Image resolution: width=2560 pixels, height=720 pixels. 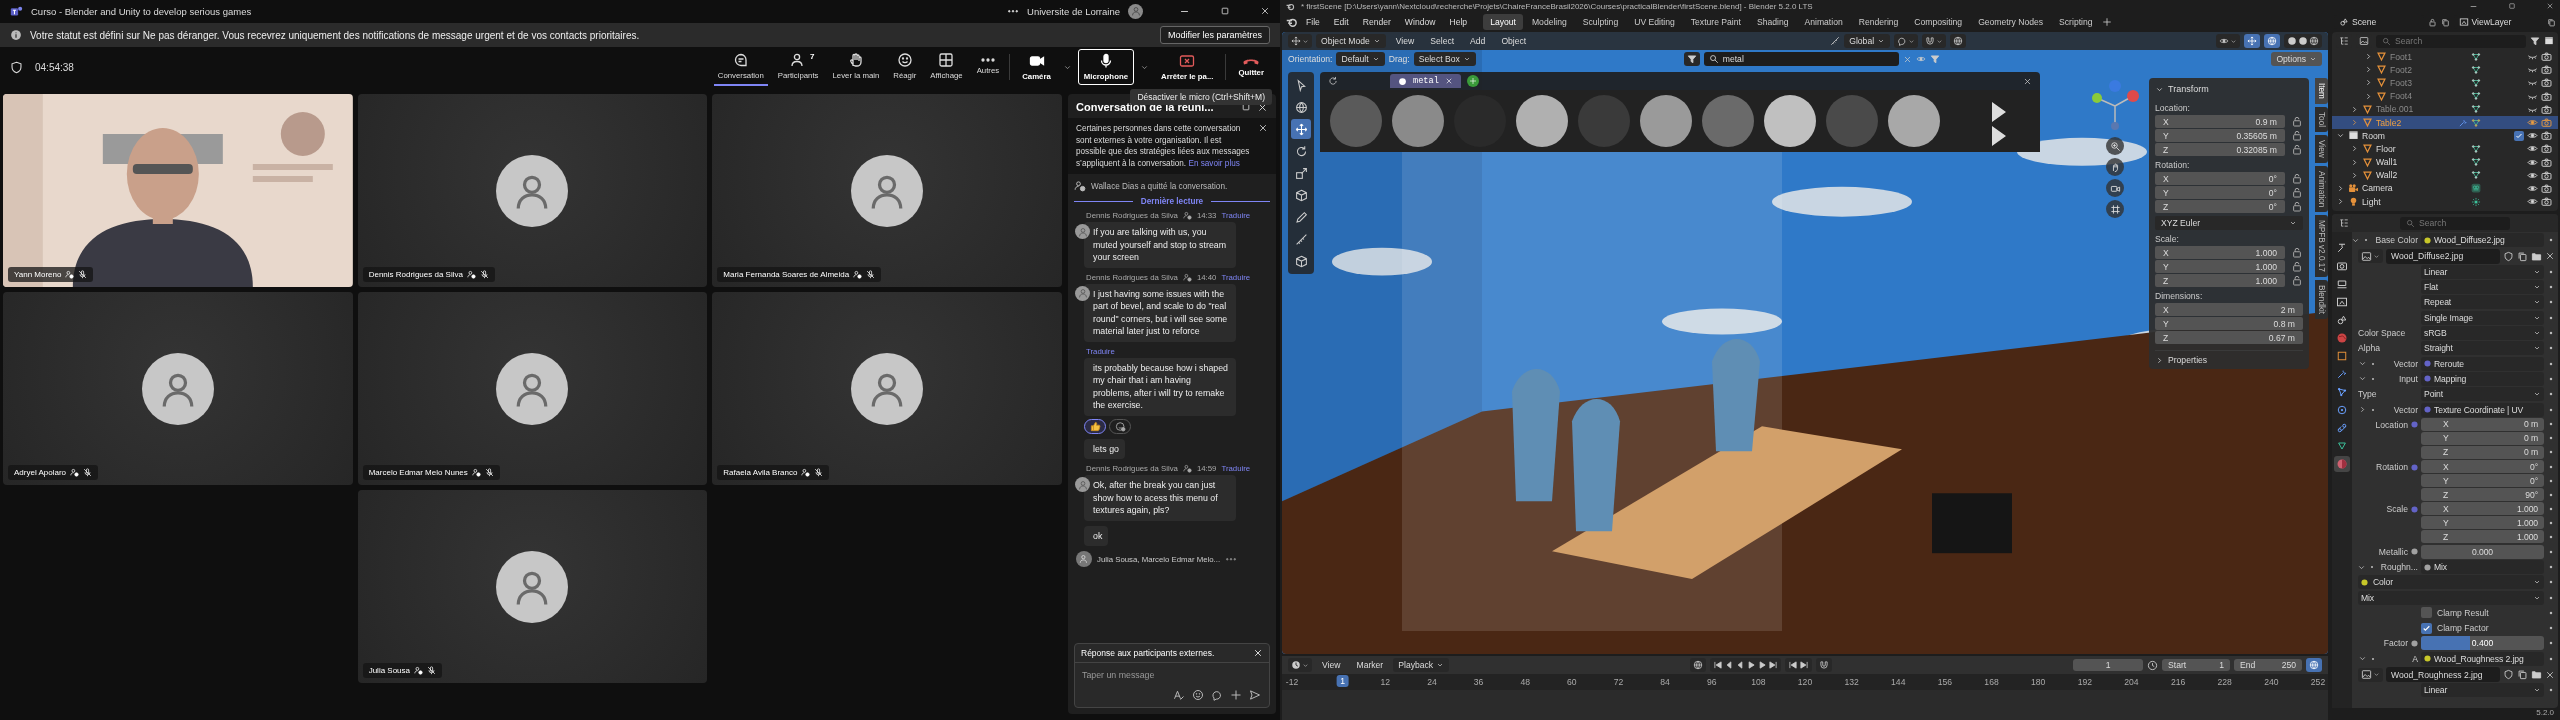 I want to click on number-field: X 0°, so click(x=2482, y=467).